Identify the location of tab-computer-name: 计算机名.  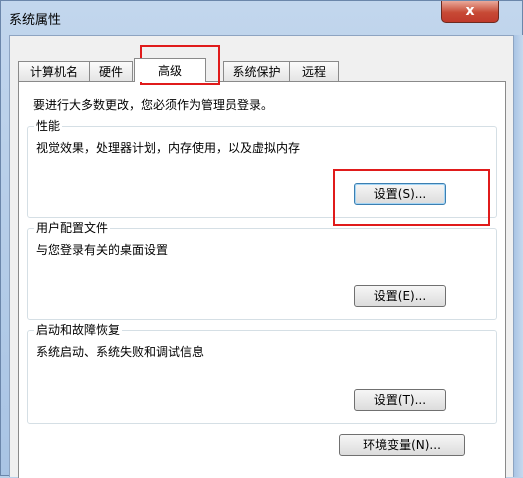
(54, 71).